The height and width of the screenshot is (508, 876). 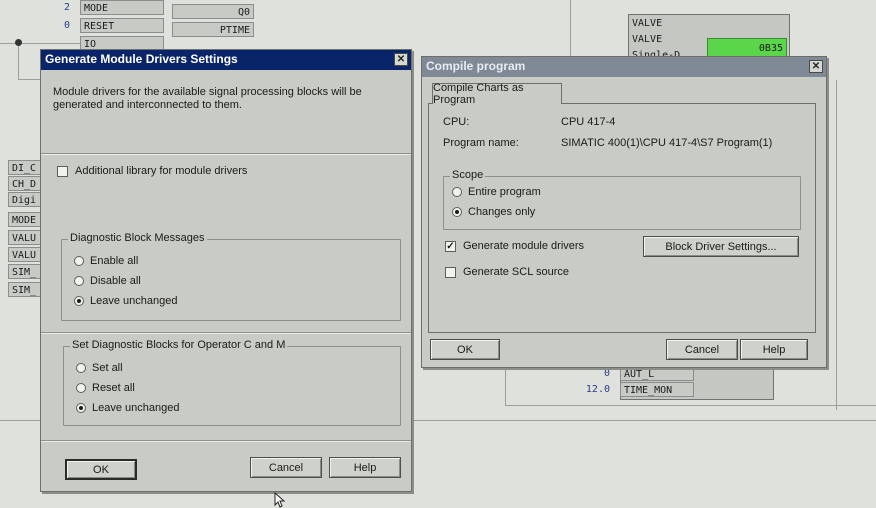 What do you see at coordinates (624, 67) in the screenshot?
I see `dialog-titlebar: Compile program ✕` at bounding box center [624, 67].